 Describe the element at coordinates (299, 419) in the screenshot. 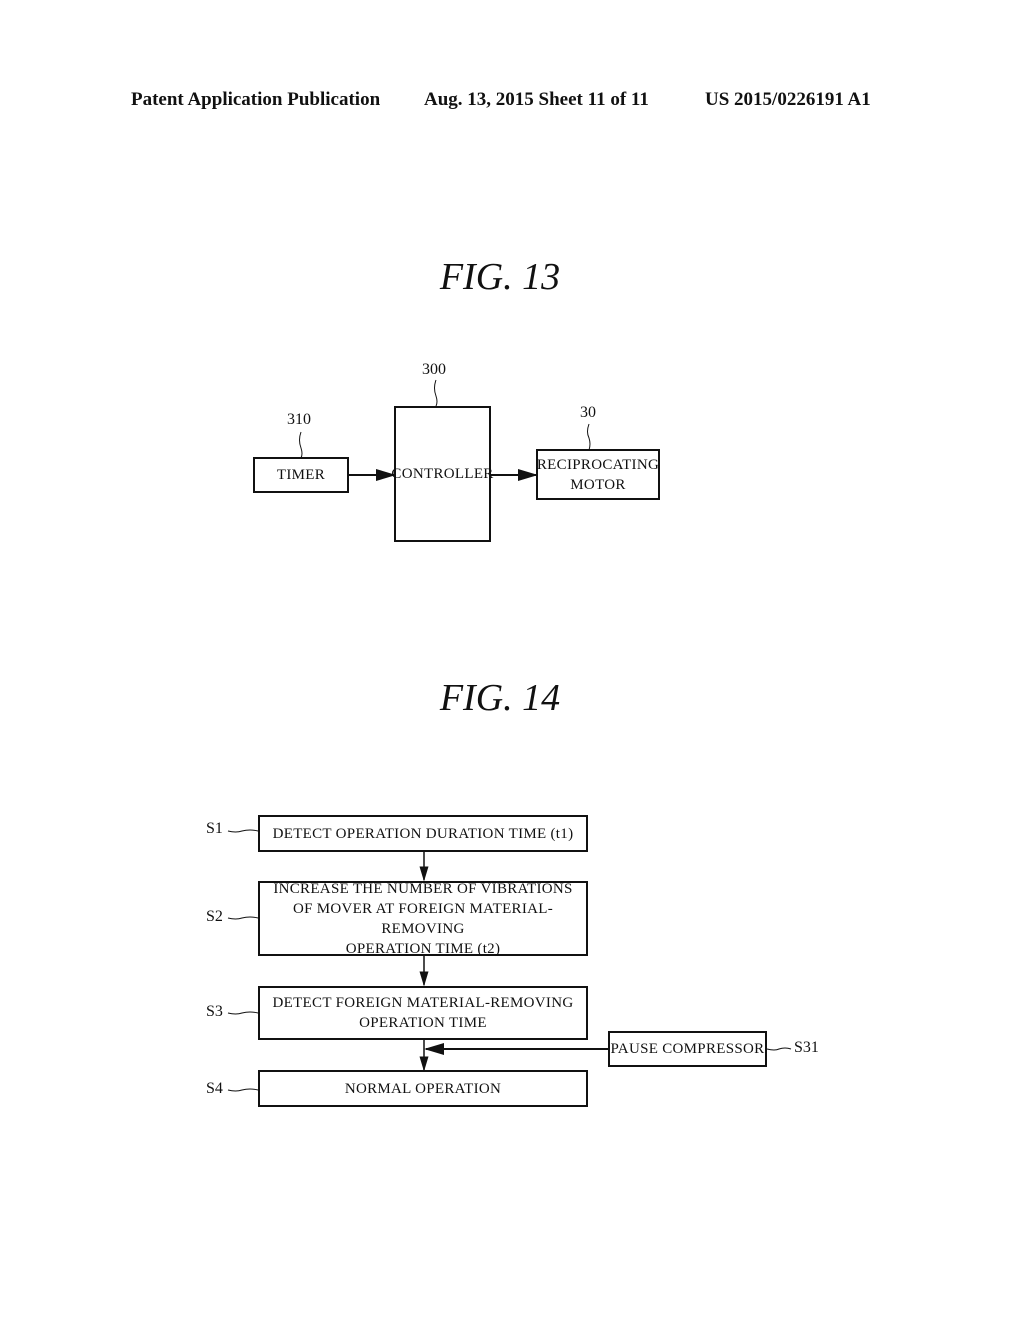

I see `ref-310: 310` at that location.